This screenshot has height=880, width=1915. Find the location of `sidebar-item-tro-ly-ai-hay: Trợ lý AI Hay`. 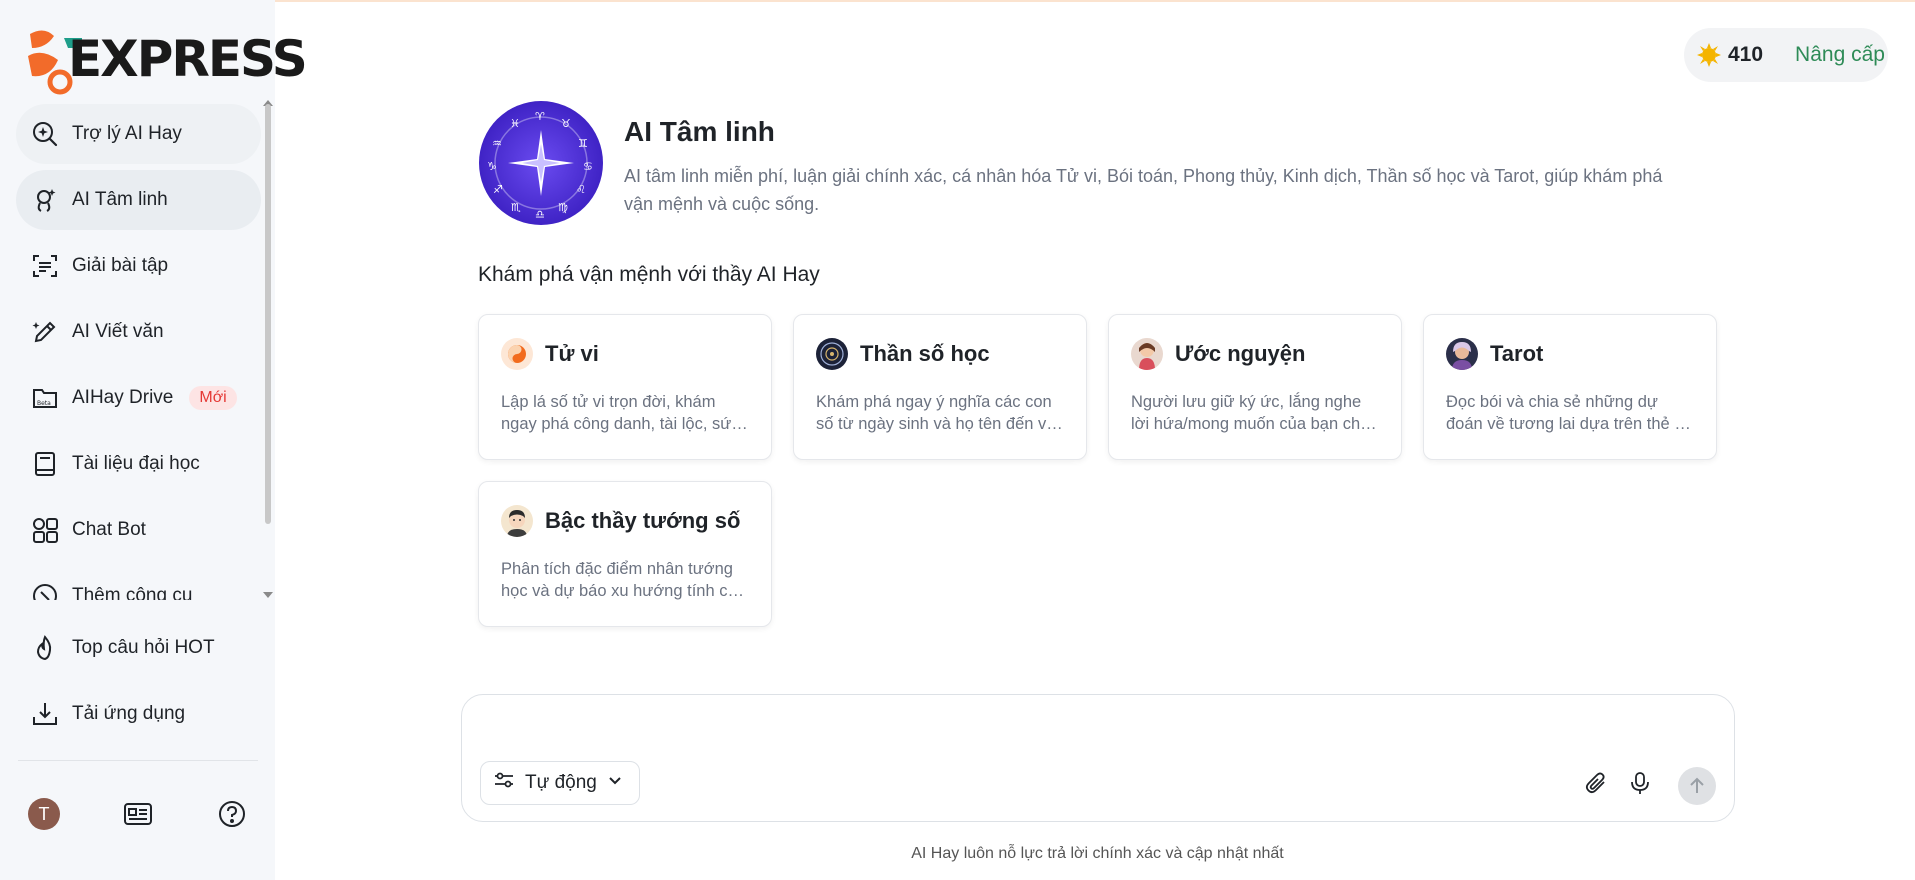

sidebar-item-tro-ly-ai-hay: Trợ lý AI Hay is located at coordinates (138, 134).